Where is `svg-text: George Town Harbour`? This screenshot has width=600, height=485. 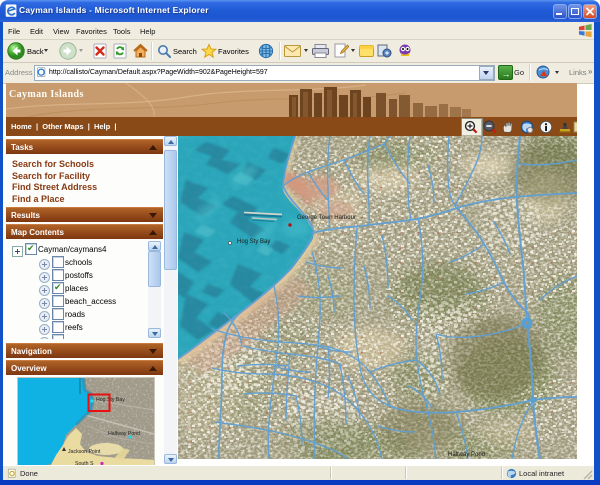 svg-text: George Town Harbour is located at coordinates (326, 218).